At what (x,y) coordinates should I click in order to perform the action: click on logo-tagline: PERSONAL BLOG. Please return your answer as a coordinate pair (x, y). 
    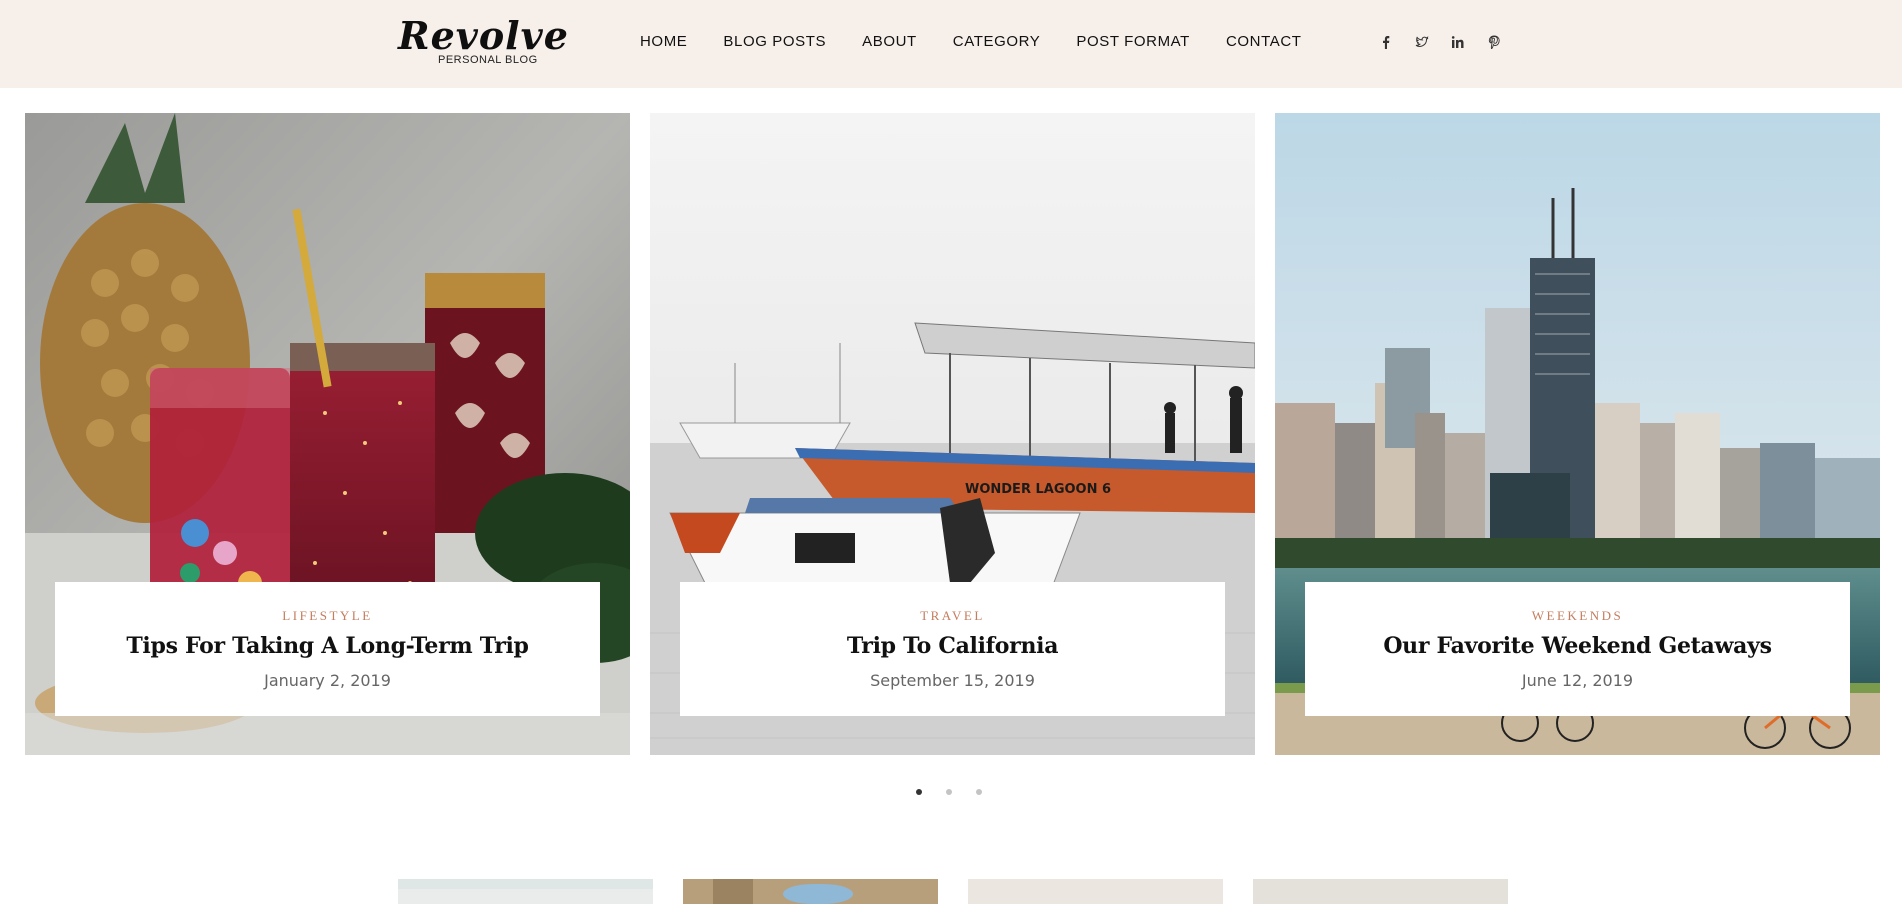
    Looking at the image, I should click on (488, 60).